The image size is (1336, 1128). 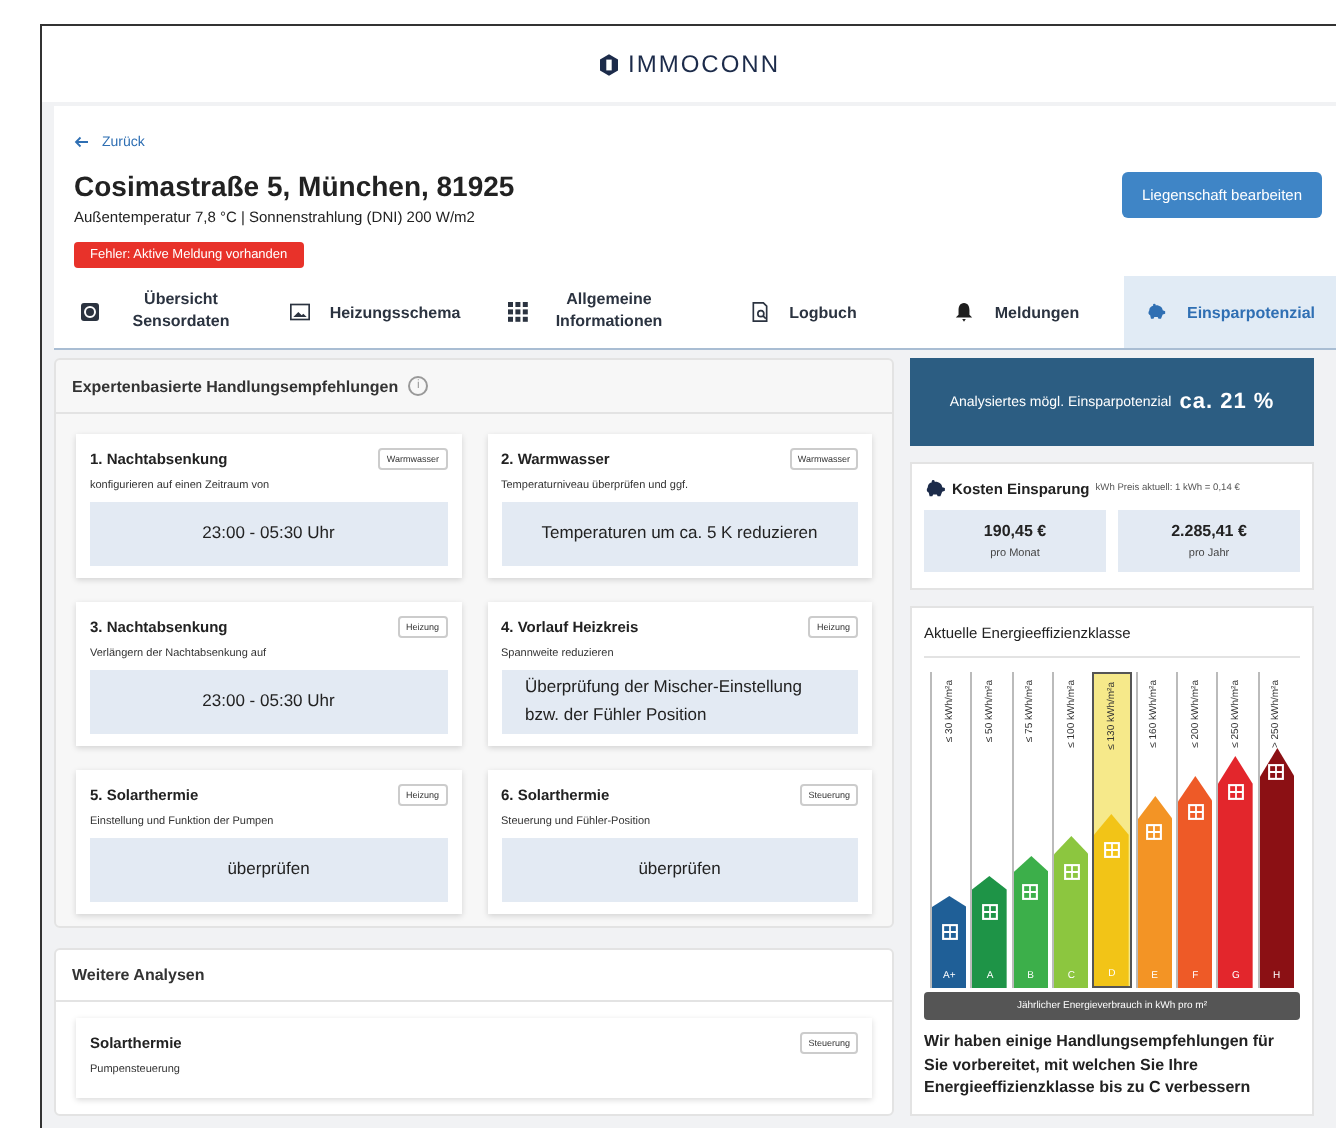 What do you see at coordinates (375, 312) in the screenshot?
I see `tab: Heizungsschema` at bounding box center [375, 312].